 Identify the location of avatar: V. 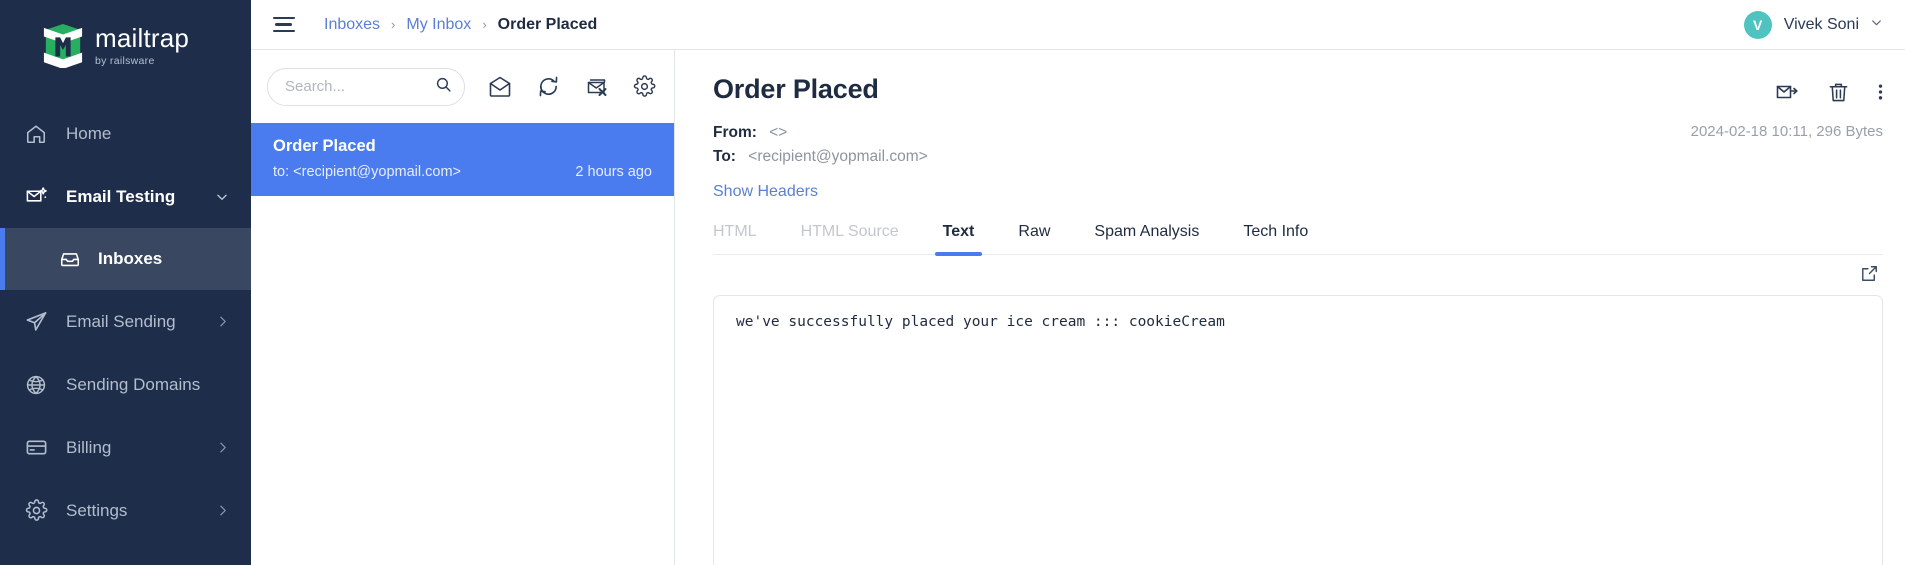
(1757, 24).